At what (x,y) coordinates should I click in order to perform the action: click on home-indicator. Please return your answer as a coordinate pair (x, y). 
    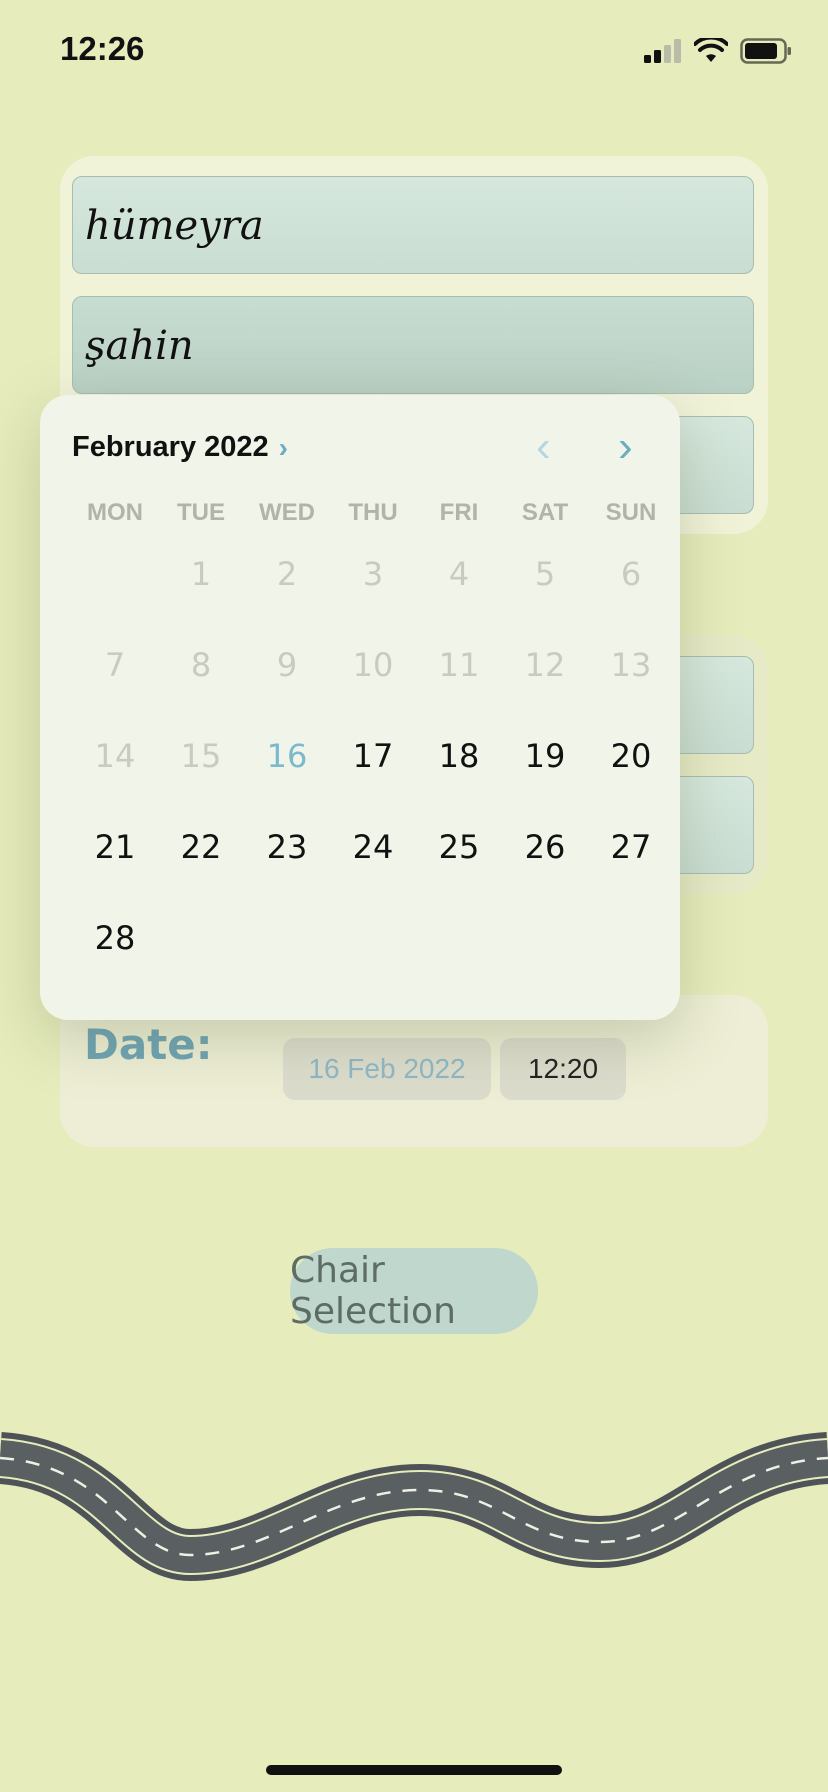
    Looking at the image, I should click on (414, 1770).